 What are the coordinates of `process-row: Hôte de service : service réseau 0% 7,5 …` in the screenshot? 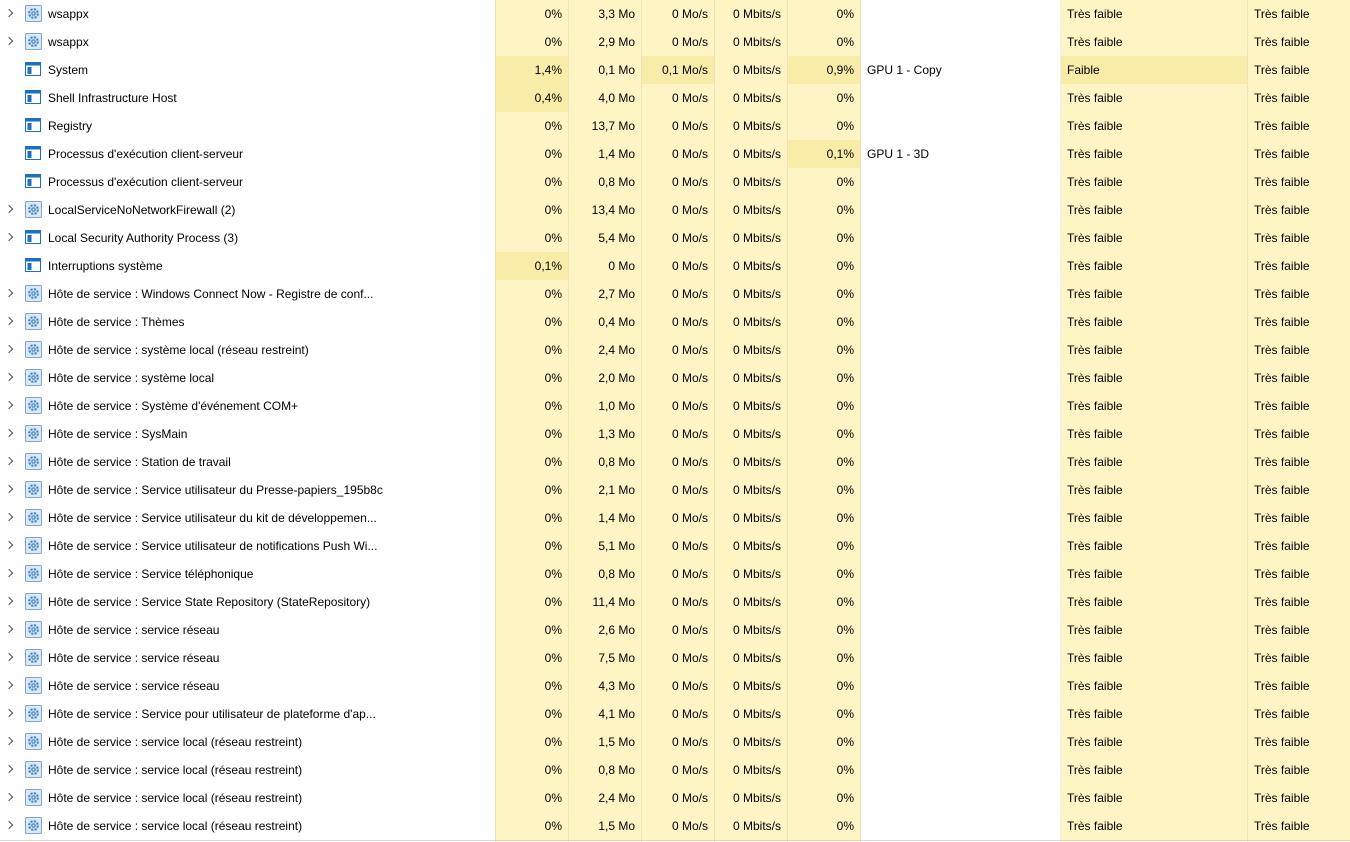 It's located at (675, 658).